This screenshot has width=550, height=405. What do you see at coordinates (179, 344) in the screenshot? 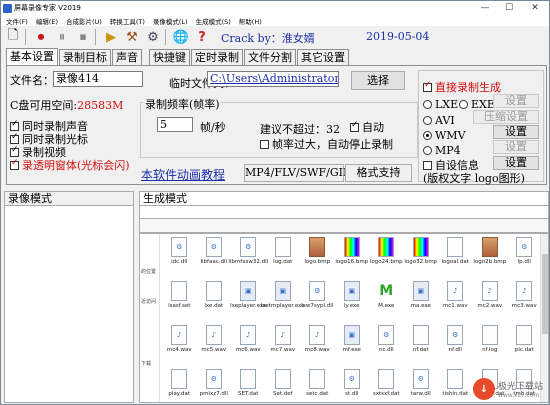
I see `file-item: mc4.wav` at bounding box center [179, 344].